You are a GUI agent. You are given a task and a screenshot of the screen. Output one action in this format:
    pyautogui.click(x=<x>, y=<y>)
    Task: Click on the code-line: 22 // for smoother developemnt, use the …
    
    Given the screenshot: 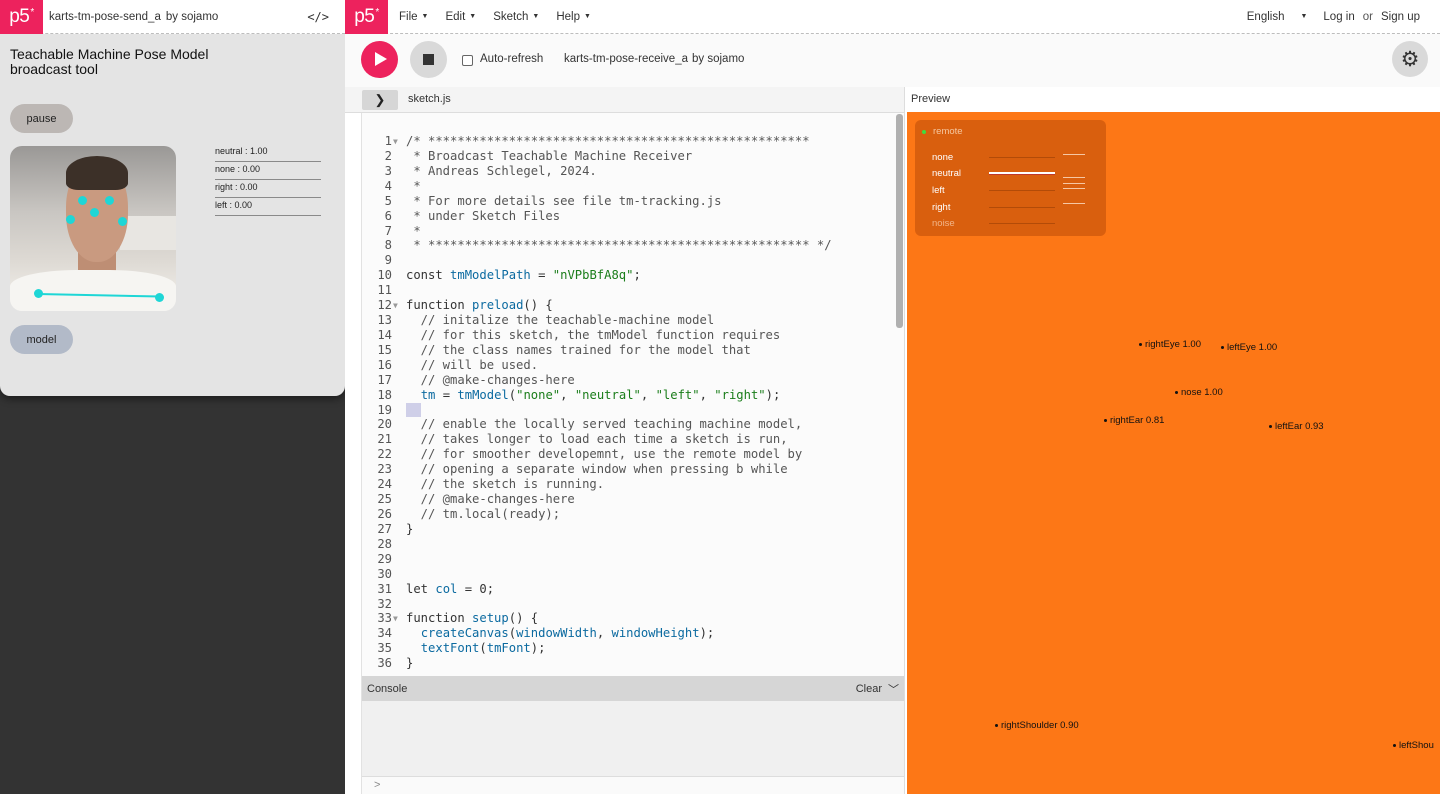 What is the action you would take?
    pyautogui.click(x=628, y=454)
    